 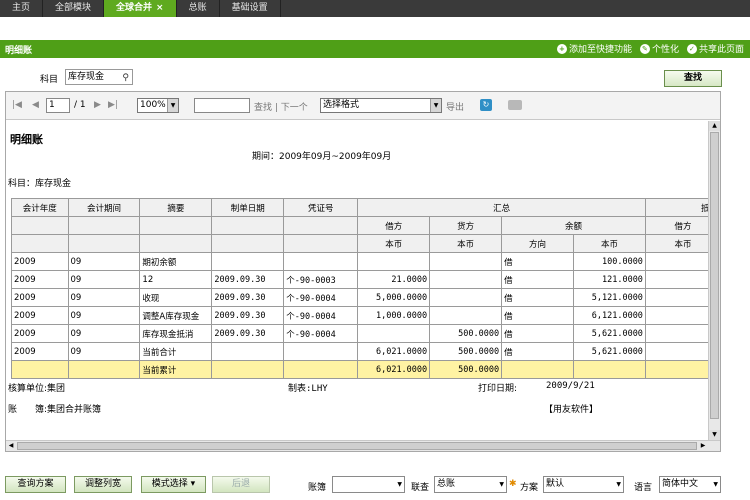 What do you see at coordinates (104, 207) in the screenshot?
I see `col-header-period: 会计期间` at bounding box center [104, 207].